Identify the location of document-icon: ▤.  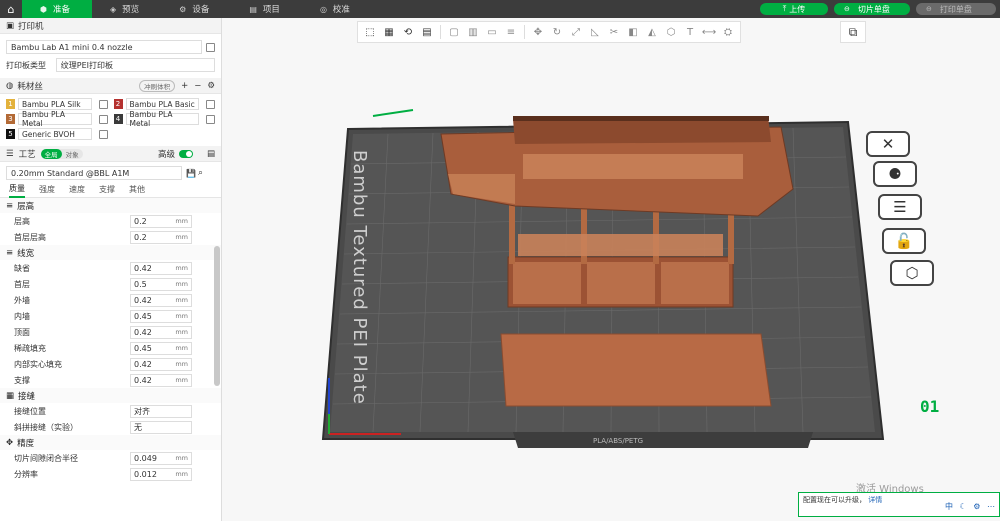
(253, 9).